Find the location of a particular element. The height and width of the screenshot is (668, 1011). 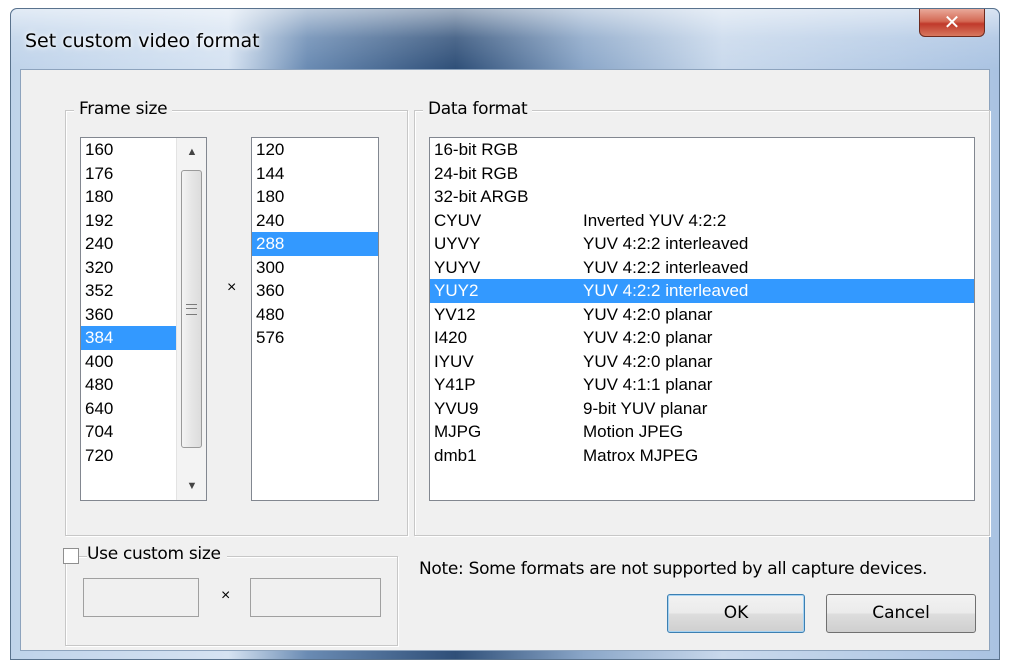

frame-width-scrollbar: ▲ ▼ is located at coordinates (191, 319).